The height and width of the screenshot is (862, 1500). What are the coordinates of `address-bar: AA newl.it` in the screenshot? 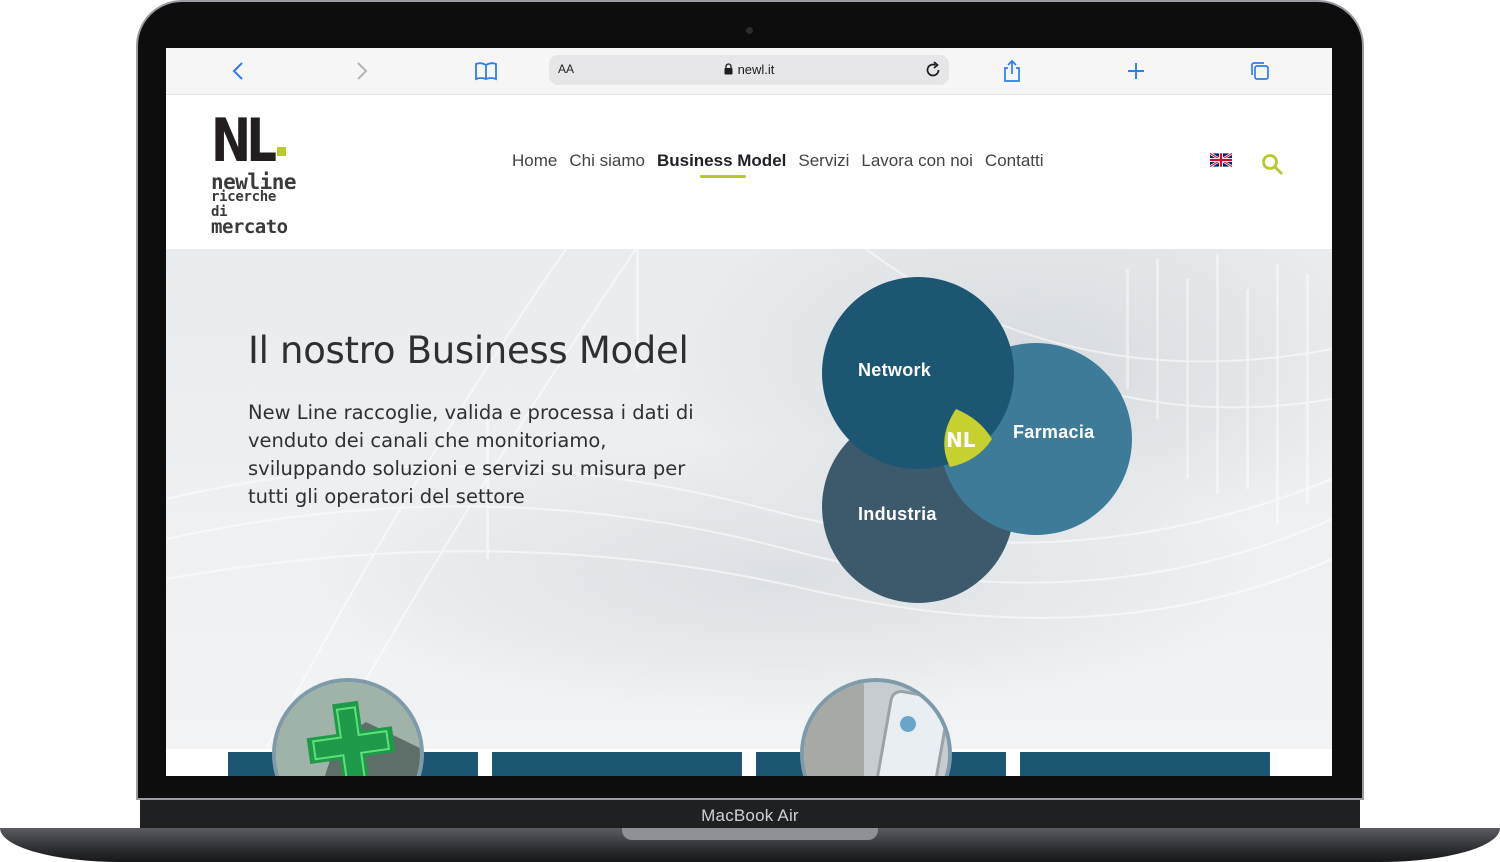 It's located at (749, 70).